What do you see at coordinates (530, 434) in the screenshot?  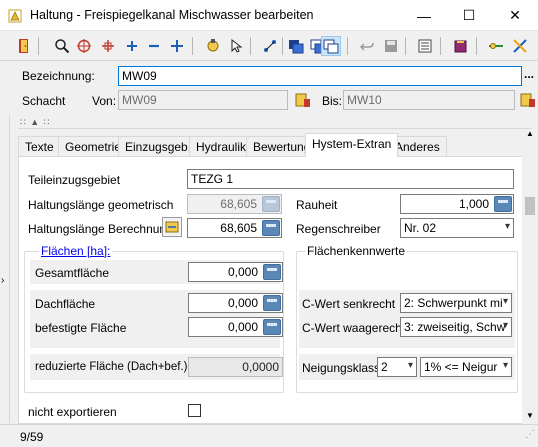 I see `resize-grip-icon: ⋰` at bounding box center [530, 434].